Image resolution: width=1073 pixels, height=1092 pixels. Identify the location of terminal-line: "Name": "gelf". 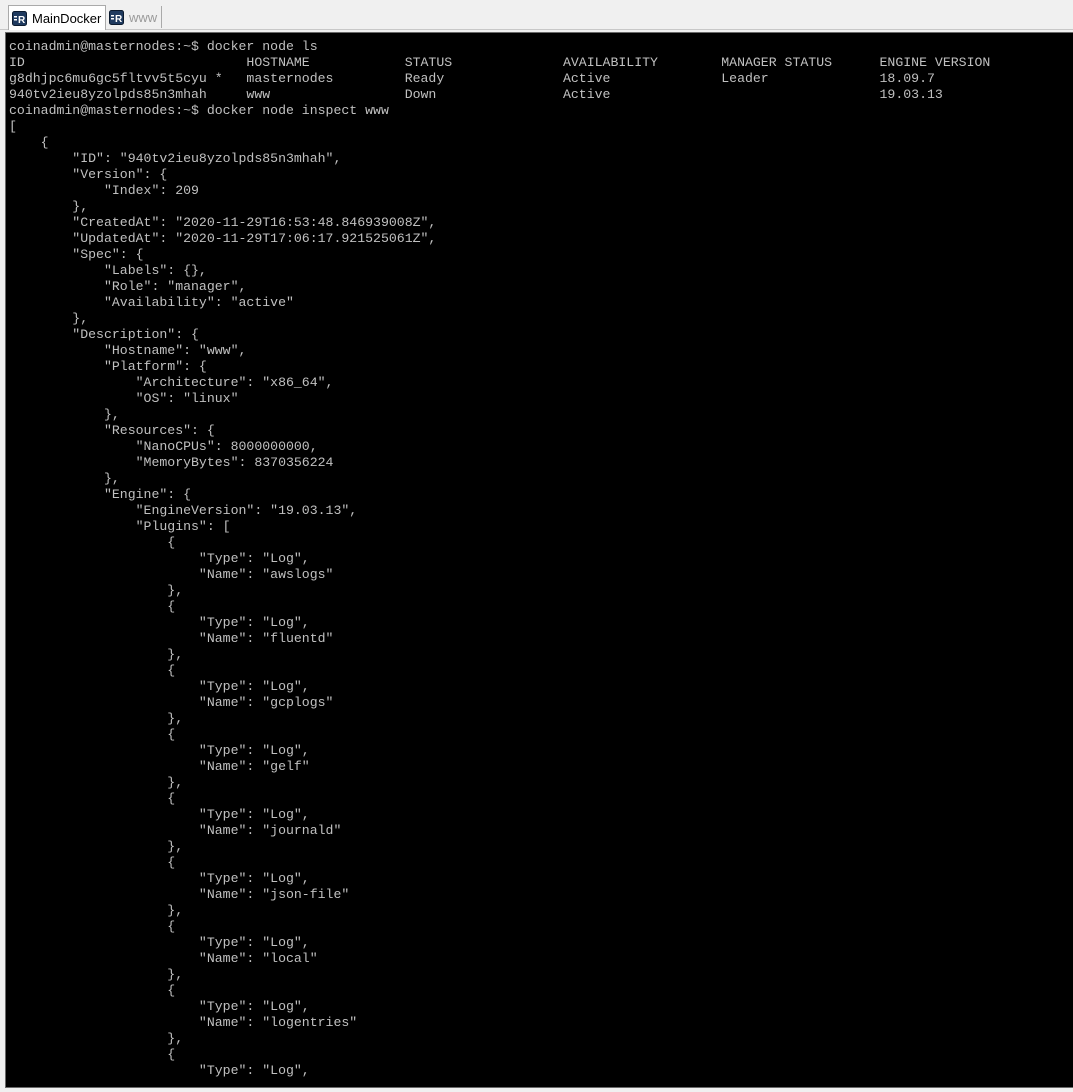
(159, 766).